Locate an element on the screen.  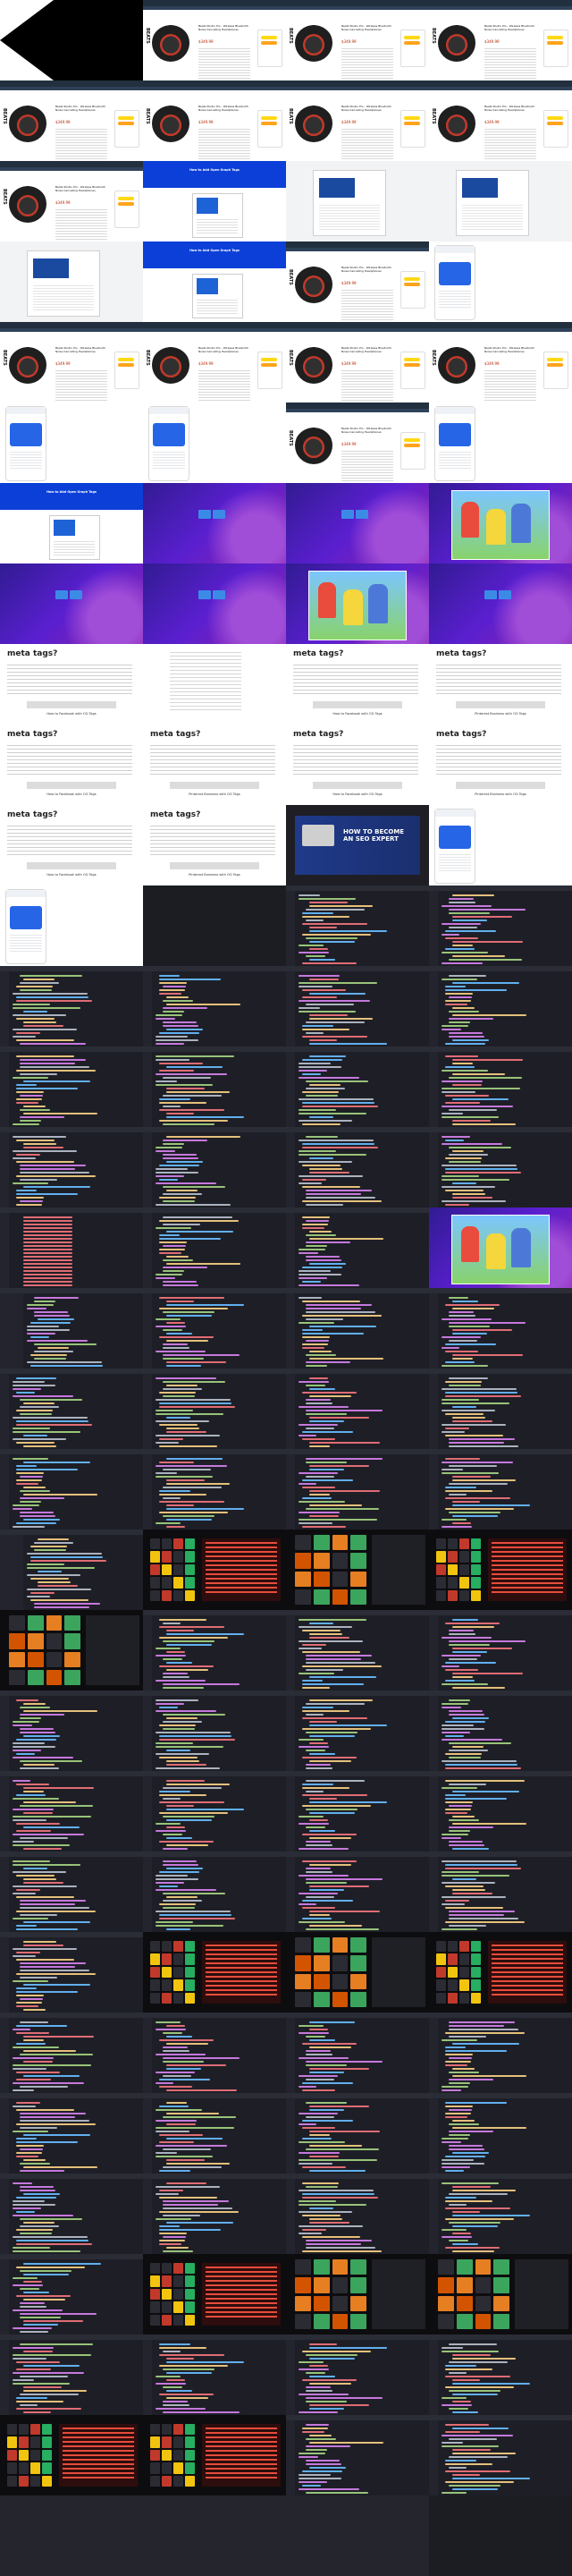
link-preview-bubble is located at coordinates (169, 434).